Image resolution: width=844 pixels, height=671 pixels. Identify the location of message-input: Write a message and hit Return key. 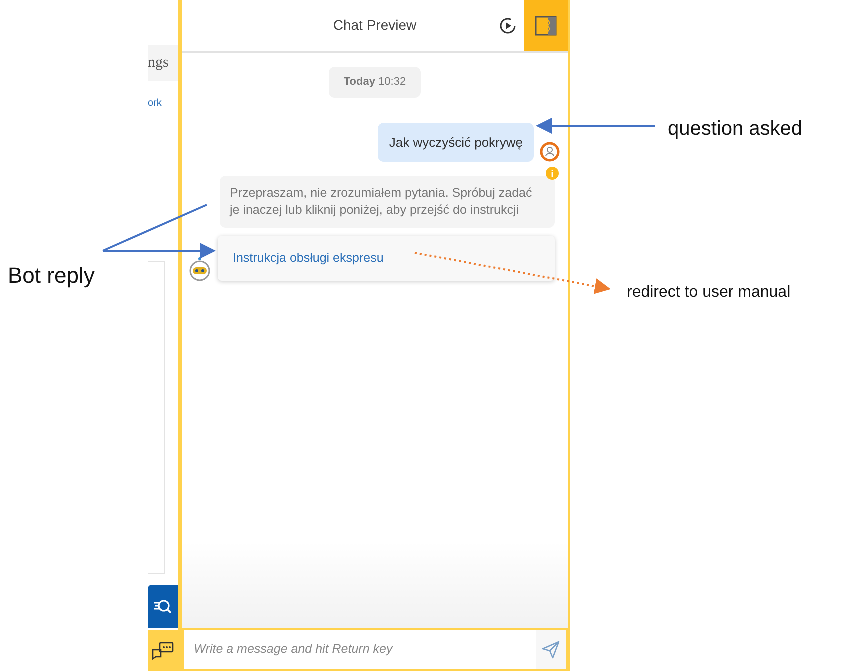
(375, 649).